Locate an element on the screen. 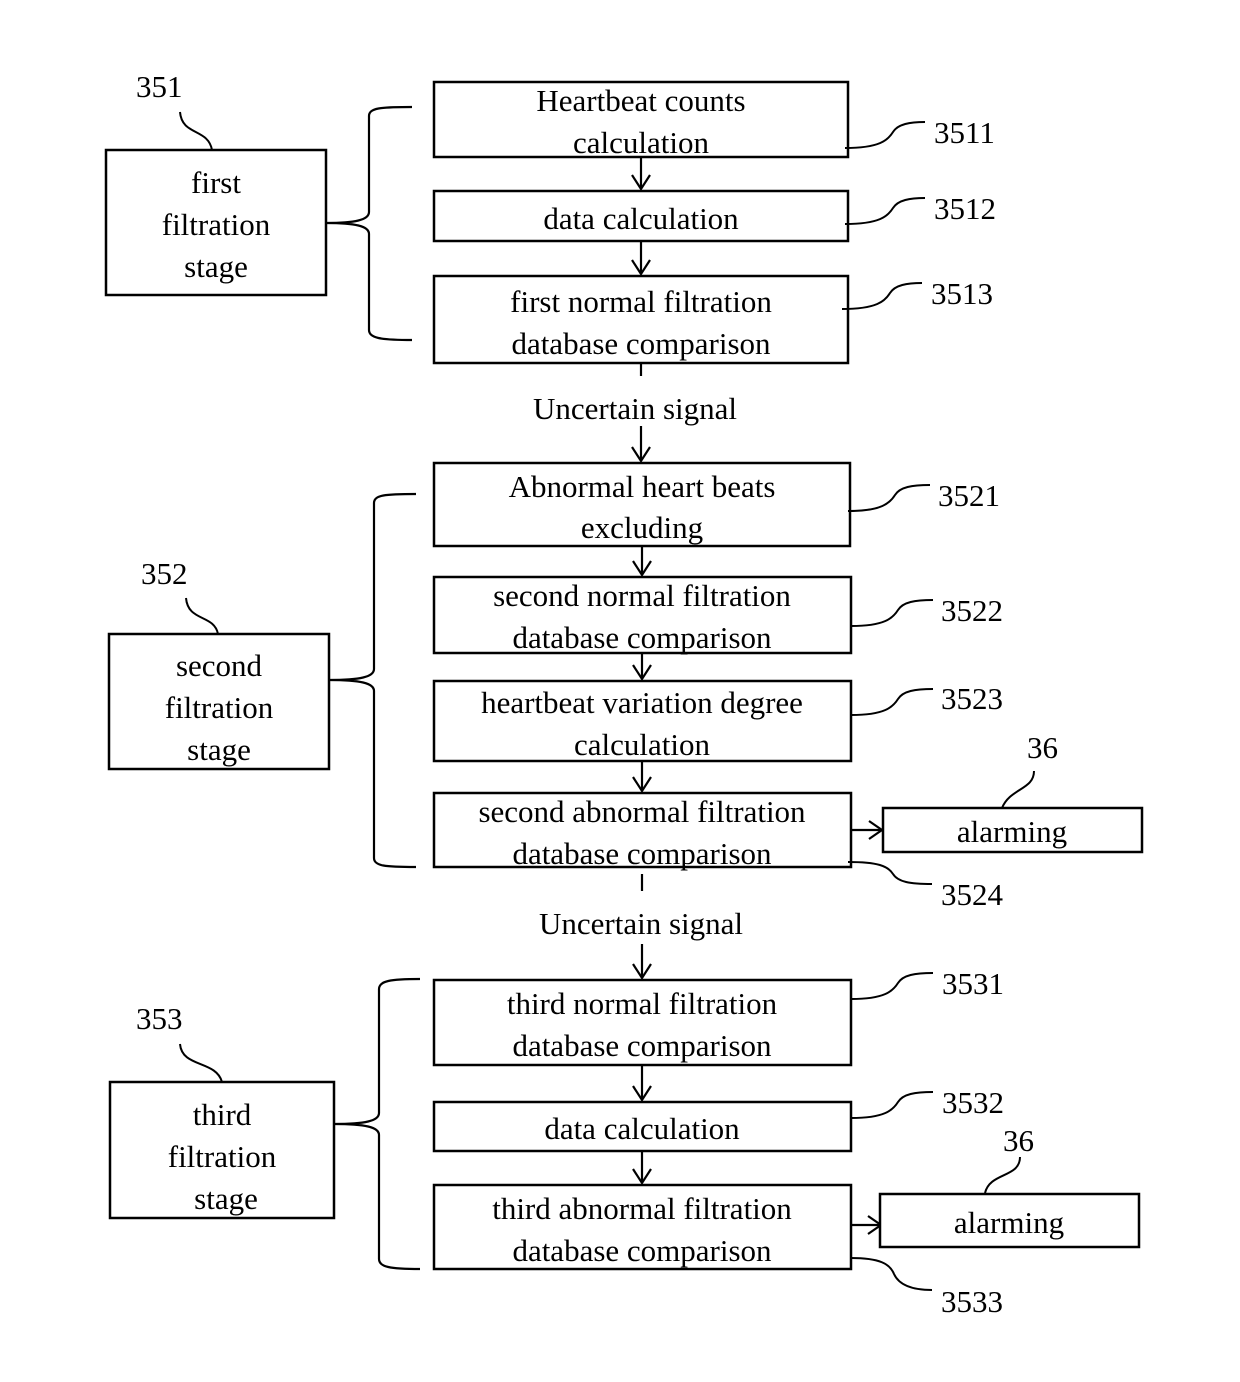 The width and height of the screenshot is (1240, 1382). stage-2-alarm-label: alarming is located at coordinates (1012, 831).